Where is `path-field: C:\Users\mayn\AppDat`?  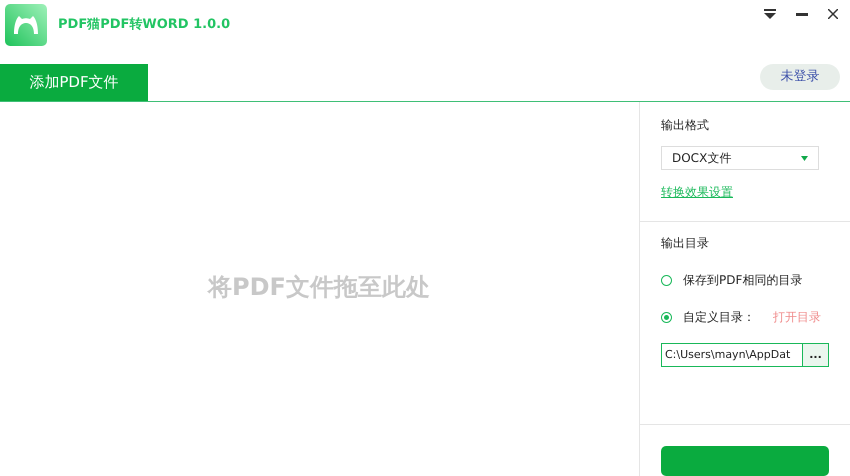 path-field: C:\Users\mayn\AppDat is located at coordinates (731, 355).